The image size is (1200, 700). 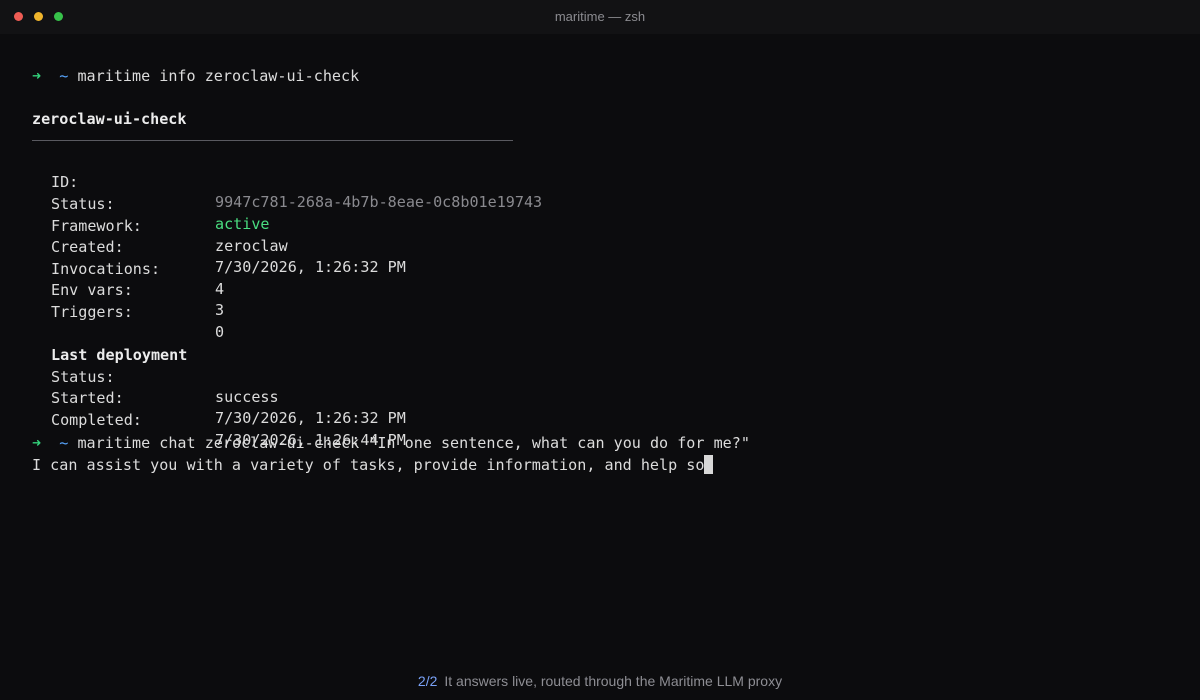 I want to click on step-counter: 2/2, so click(x=427, y=681).